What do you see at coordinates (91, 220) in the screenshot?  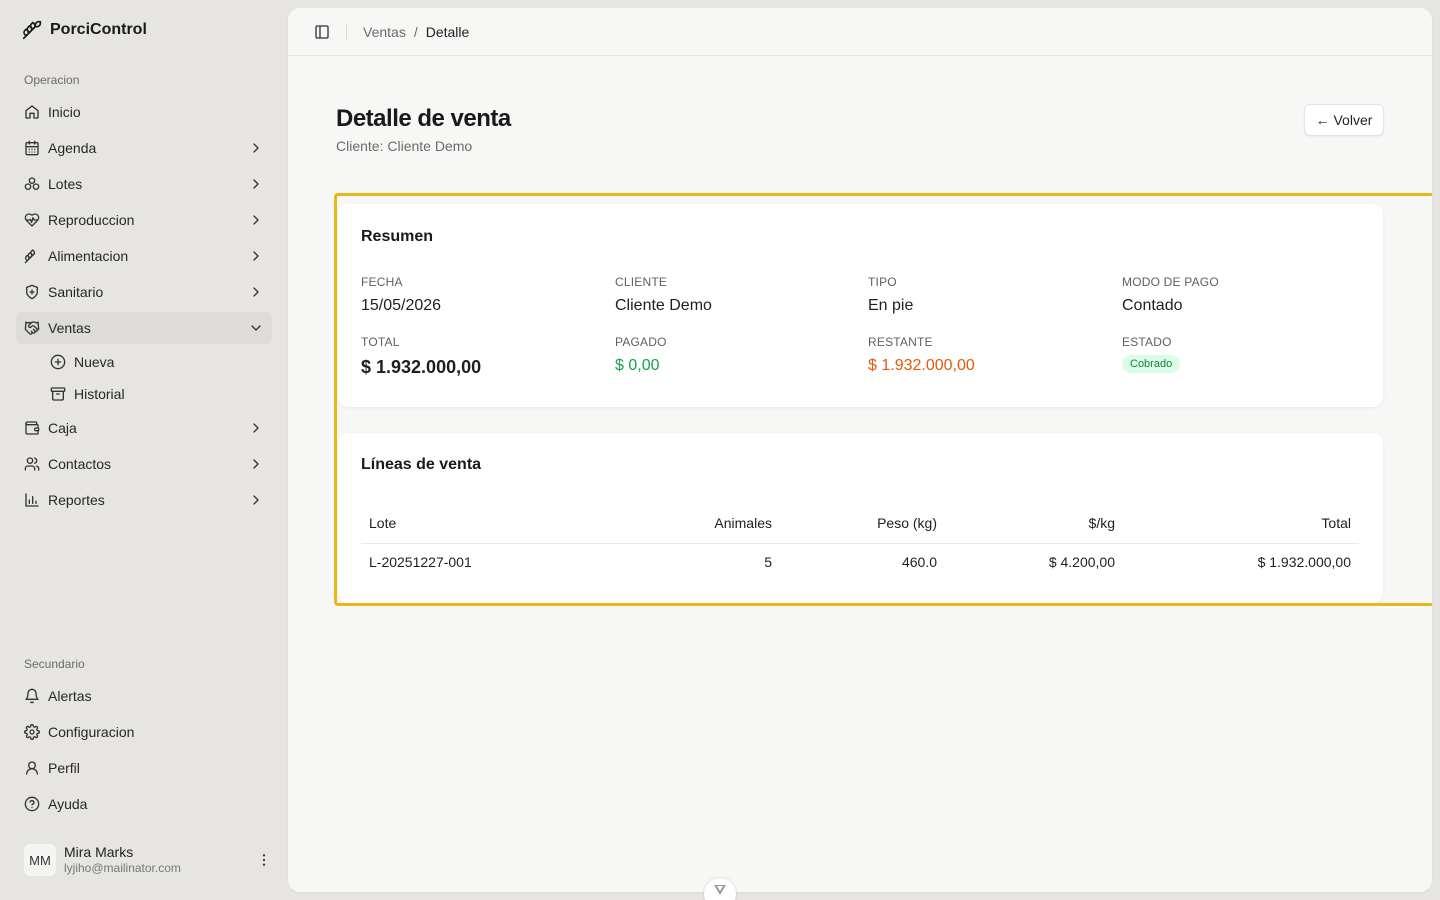 I see `sidebar-item-label: Reproduccion` at bounding box center [91, 220].